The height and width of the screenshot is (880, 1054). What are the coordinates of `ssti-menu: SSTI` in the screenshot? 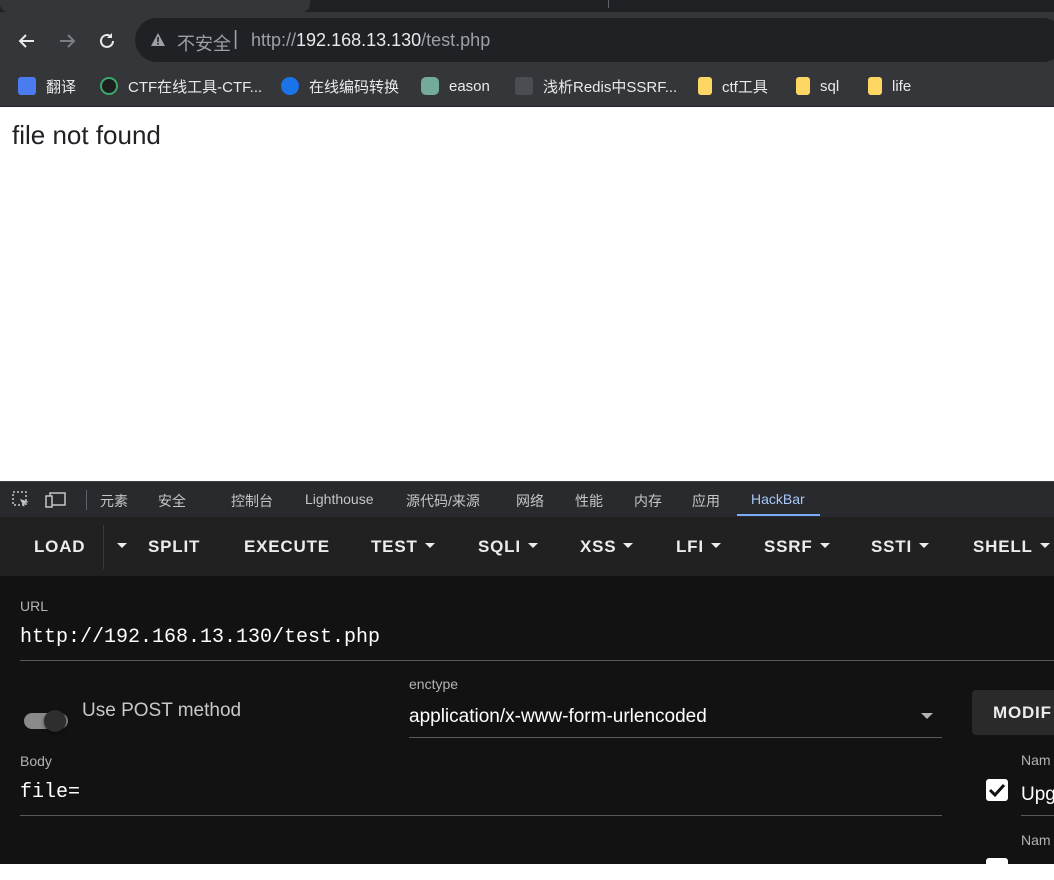 It's located at (900, 547).